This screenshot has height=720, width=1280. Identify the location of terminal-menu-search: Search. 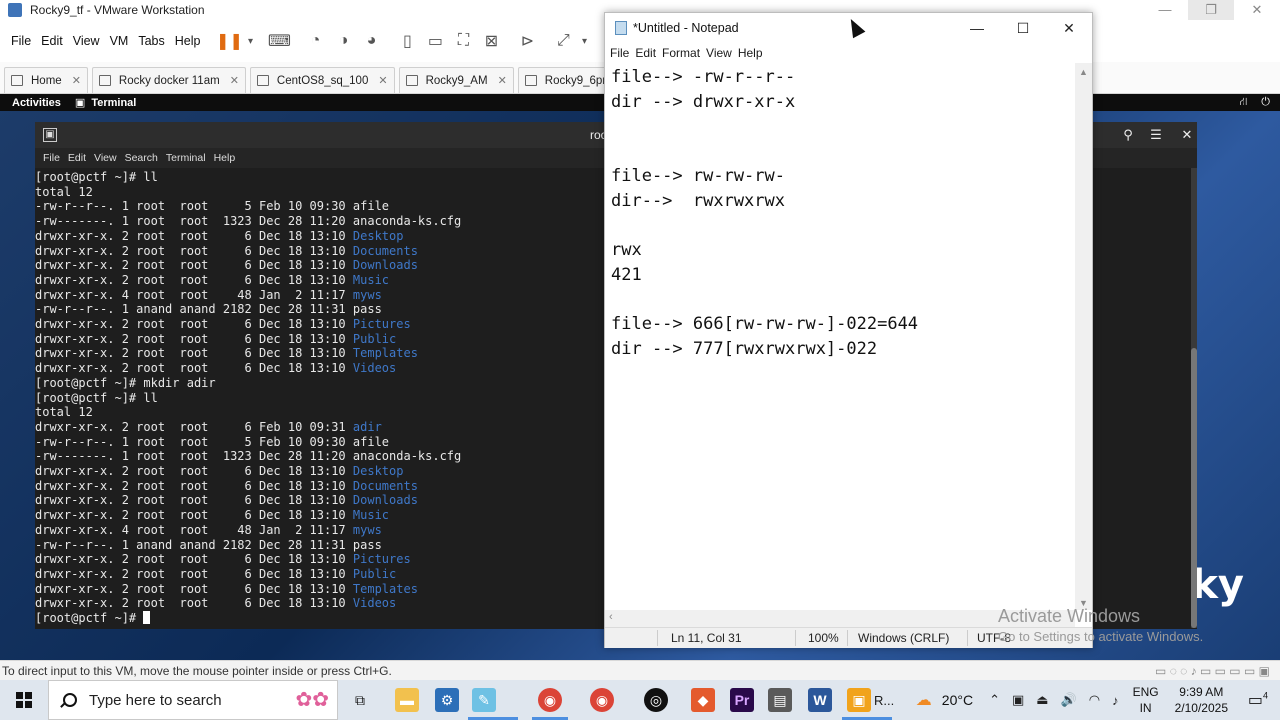
(141, 158).